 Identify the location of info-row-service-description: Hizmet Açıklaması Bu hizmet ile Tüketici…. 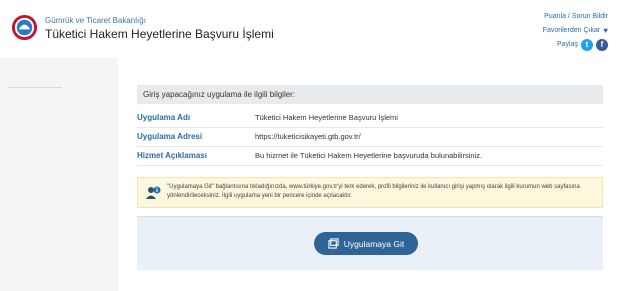
(370, 157).